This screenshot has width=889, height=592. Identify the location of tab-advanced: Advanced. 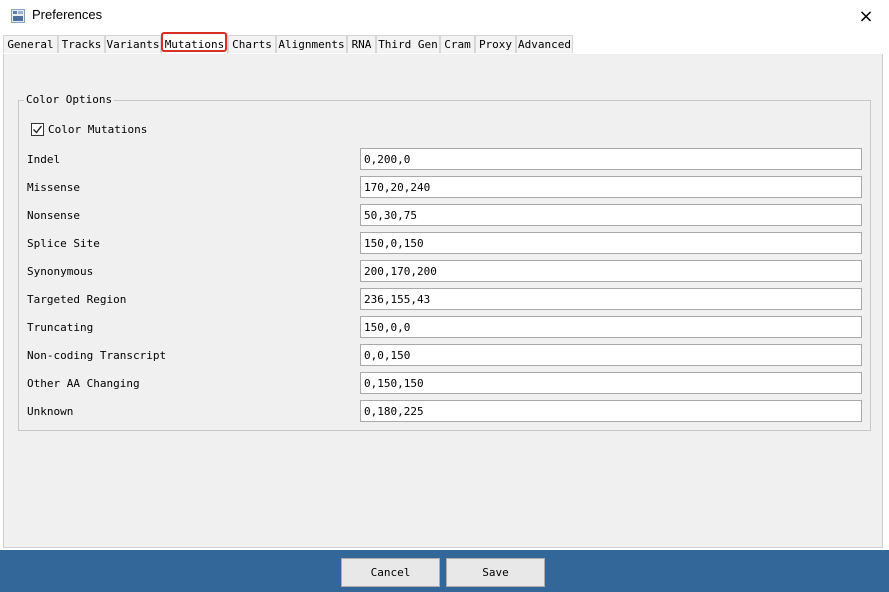
(544, 44).